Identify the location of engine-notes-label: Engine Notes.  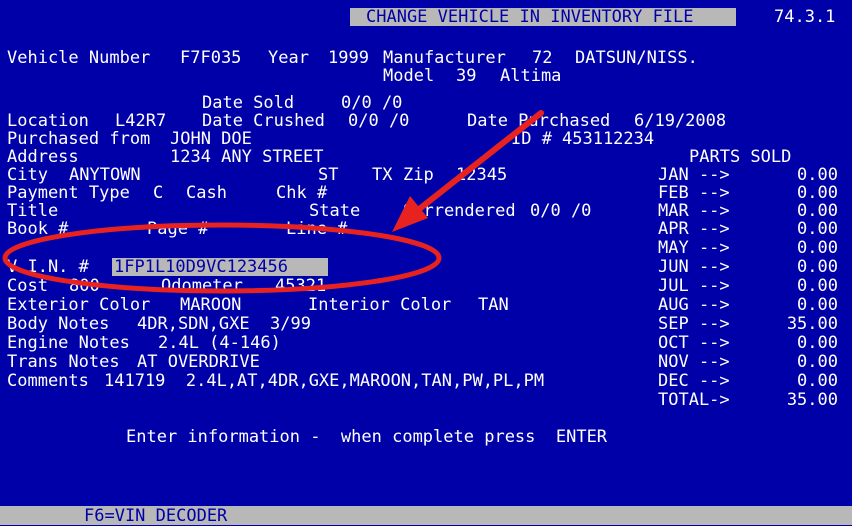
(68, 343).